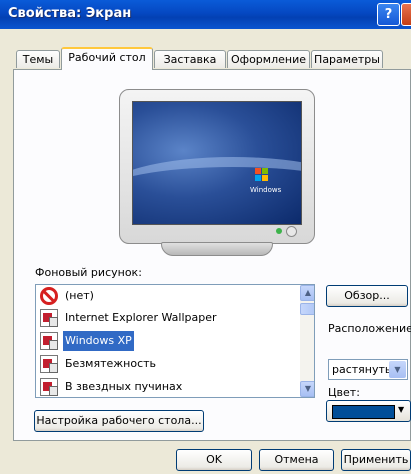  Describe the element at coordinates (307, 389) in the screenshot. I see `scroll-down-icon: ▼` at that location.